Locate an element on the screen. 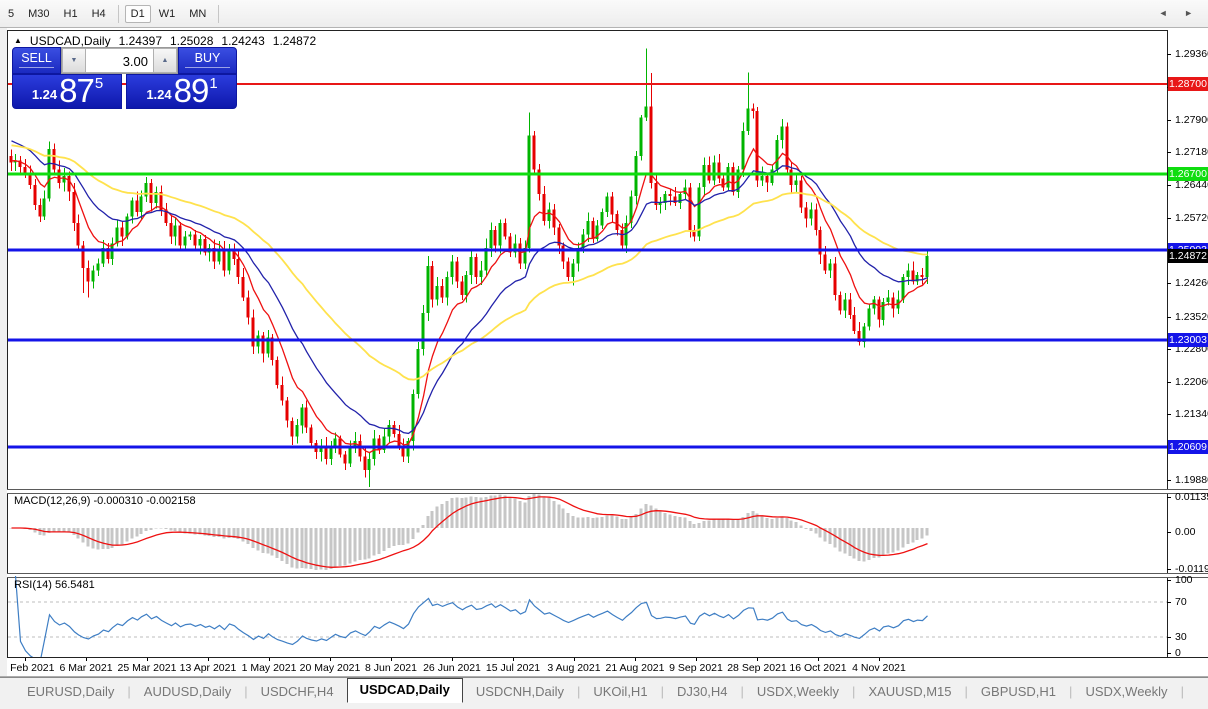 The image size is (1208, 709). tab-xauusd-m15: XAUUSD,M15 is located at coordinates (909, 691).